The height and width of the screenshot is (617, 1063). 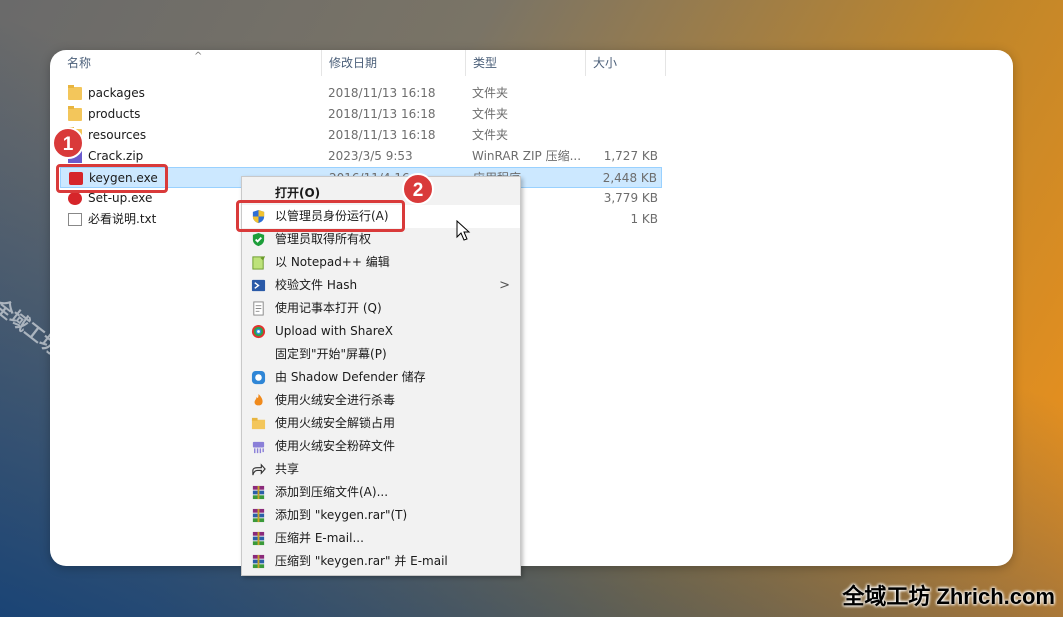 What do you see at coordinates (259, 262) in the screenshot?
I see `notepadpp-icon` at bounding box center [259, 262].